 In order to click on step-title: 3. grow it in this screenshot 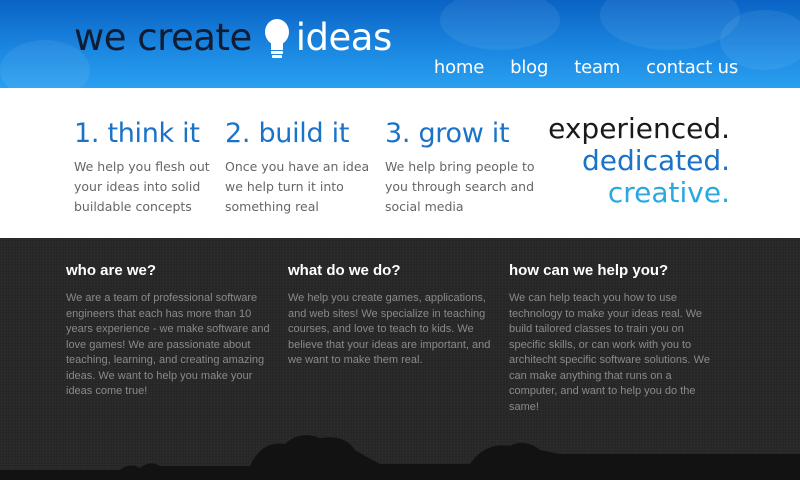, I will do `click(447, 133)`.